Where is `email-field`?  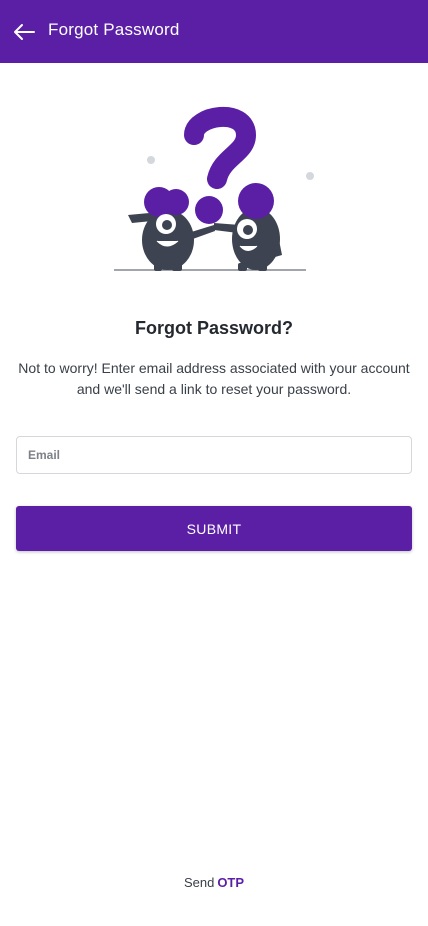
email-field is located at coordinates (214, 455).